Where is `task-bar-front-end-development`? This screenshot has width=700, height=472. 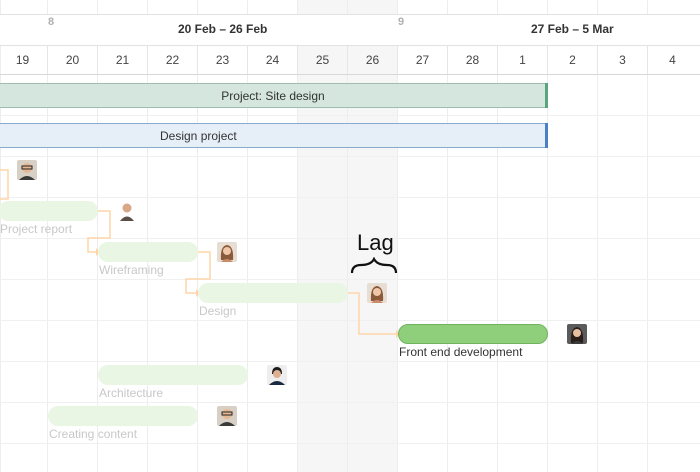 task-bar-front-end-development is located at coordinates (473, 334).